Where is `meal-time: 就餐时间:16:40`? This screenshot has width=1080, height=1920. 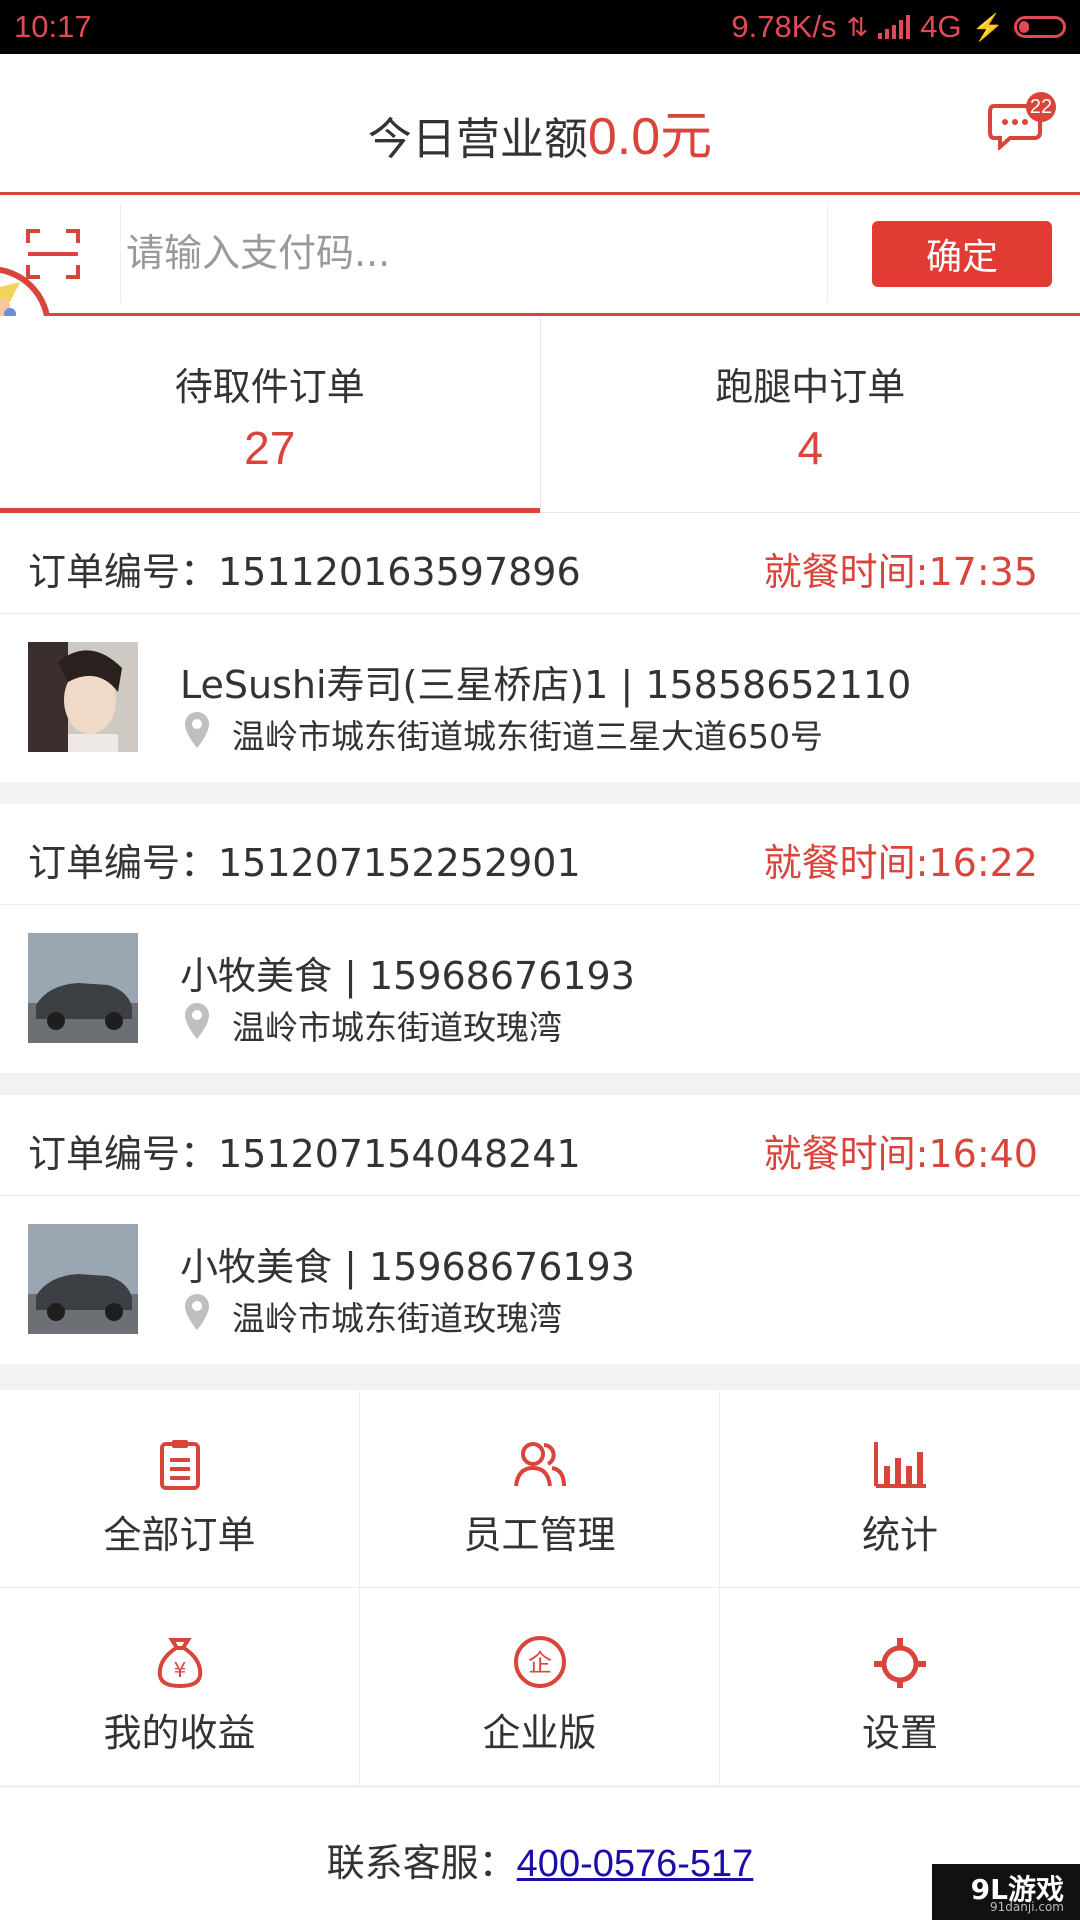 meal-time: 就餐时间:16:40 is located at coordinates (900, 1154).